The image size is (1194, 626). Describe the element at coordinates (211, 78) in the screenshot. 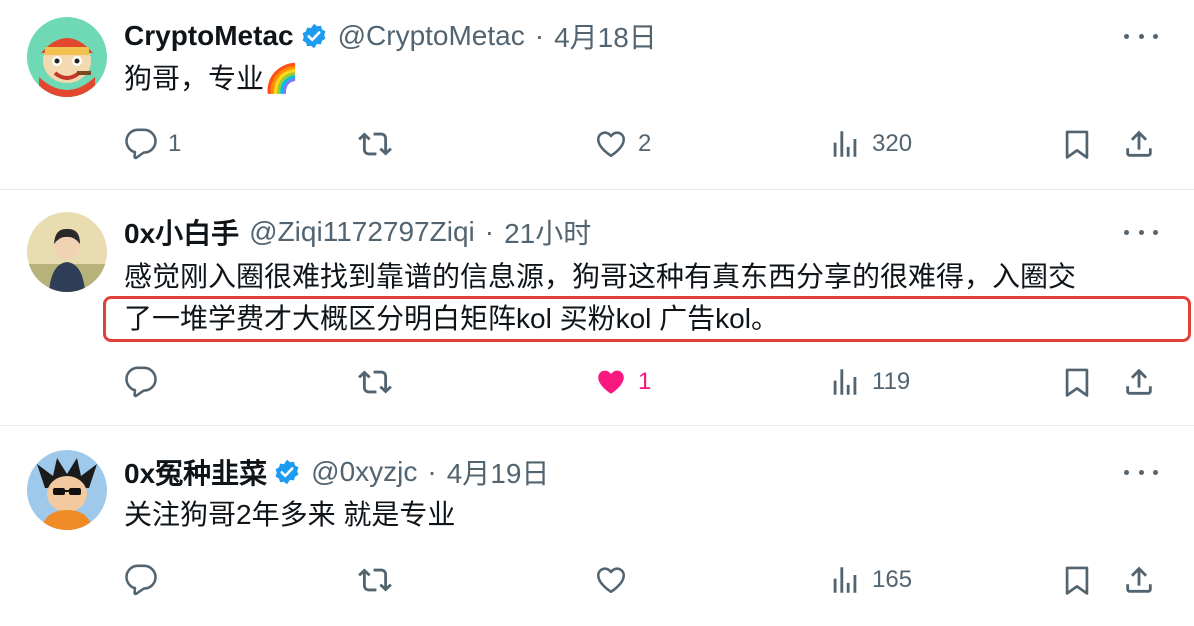

I see `tweet-text-line: 狗哥，专业🌈` at that location.